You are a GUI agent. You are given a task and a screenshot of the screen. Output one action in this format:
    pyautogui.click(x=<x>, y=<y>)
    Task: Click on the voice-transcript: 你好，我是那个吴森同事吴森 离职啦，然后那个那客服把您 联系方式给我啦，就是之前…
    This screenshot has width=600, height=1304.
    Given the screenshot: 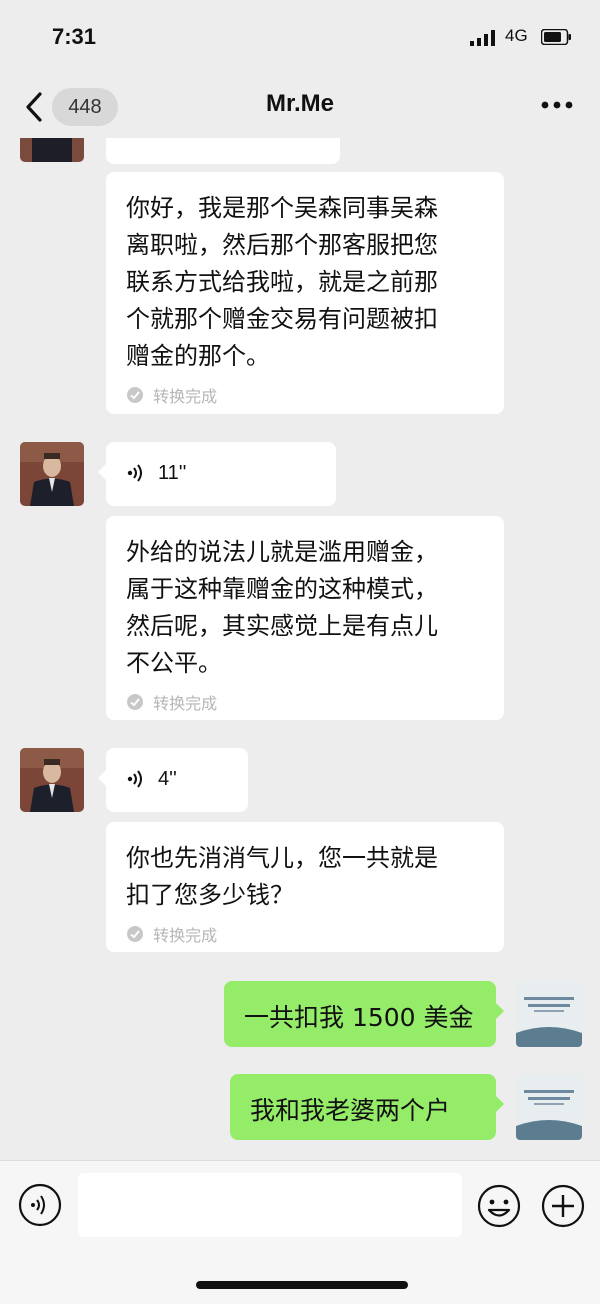 What is the action you would take?
    pyautogui.click(x=305, y=293)
    